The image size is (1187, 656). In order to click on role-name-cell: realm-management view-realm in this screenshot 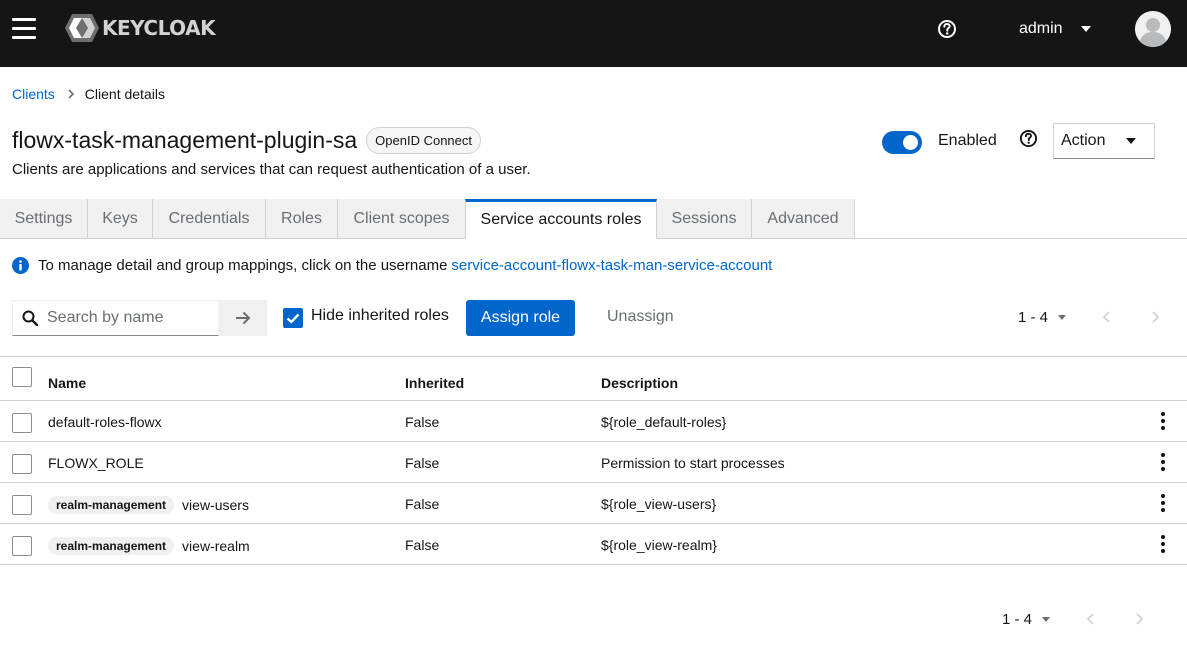, I will do `click(149, 546)`.